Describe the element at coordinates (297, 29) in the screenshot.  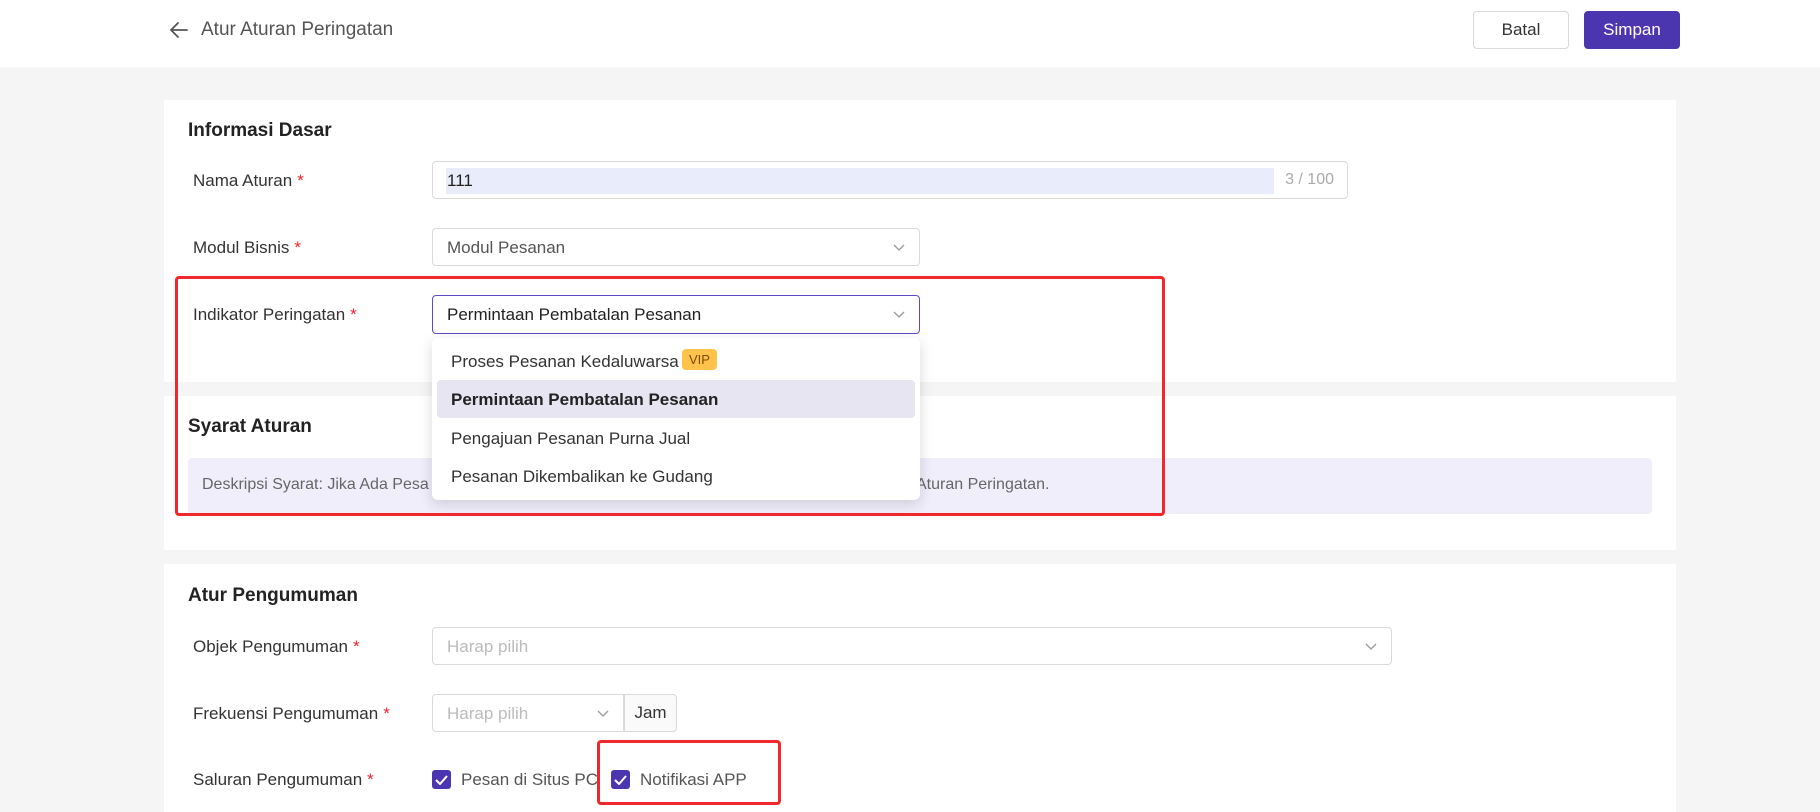
I see `page-title: Atur Aturan Peringatan` at that location.